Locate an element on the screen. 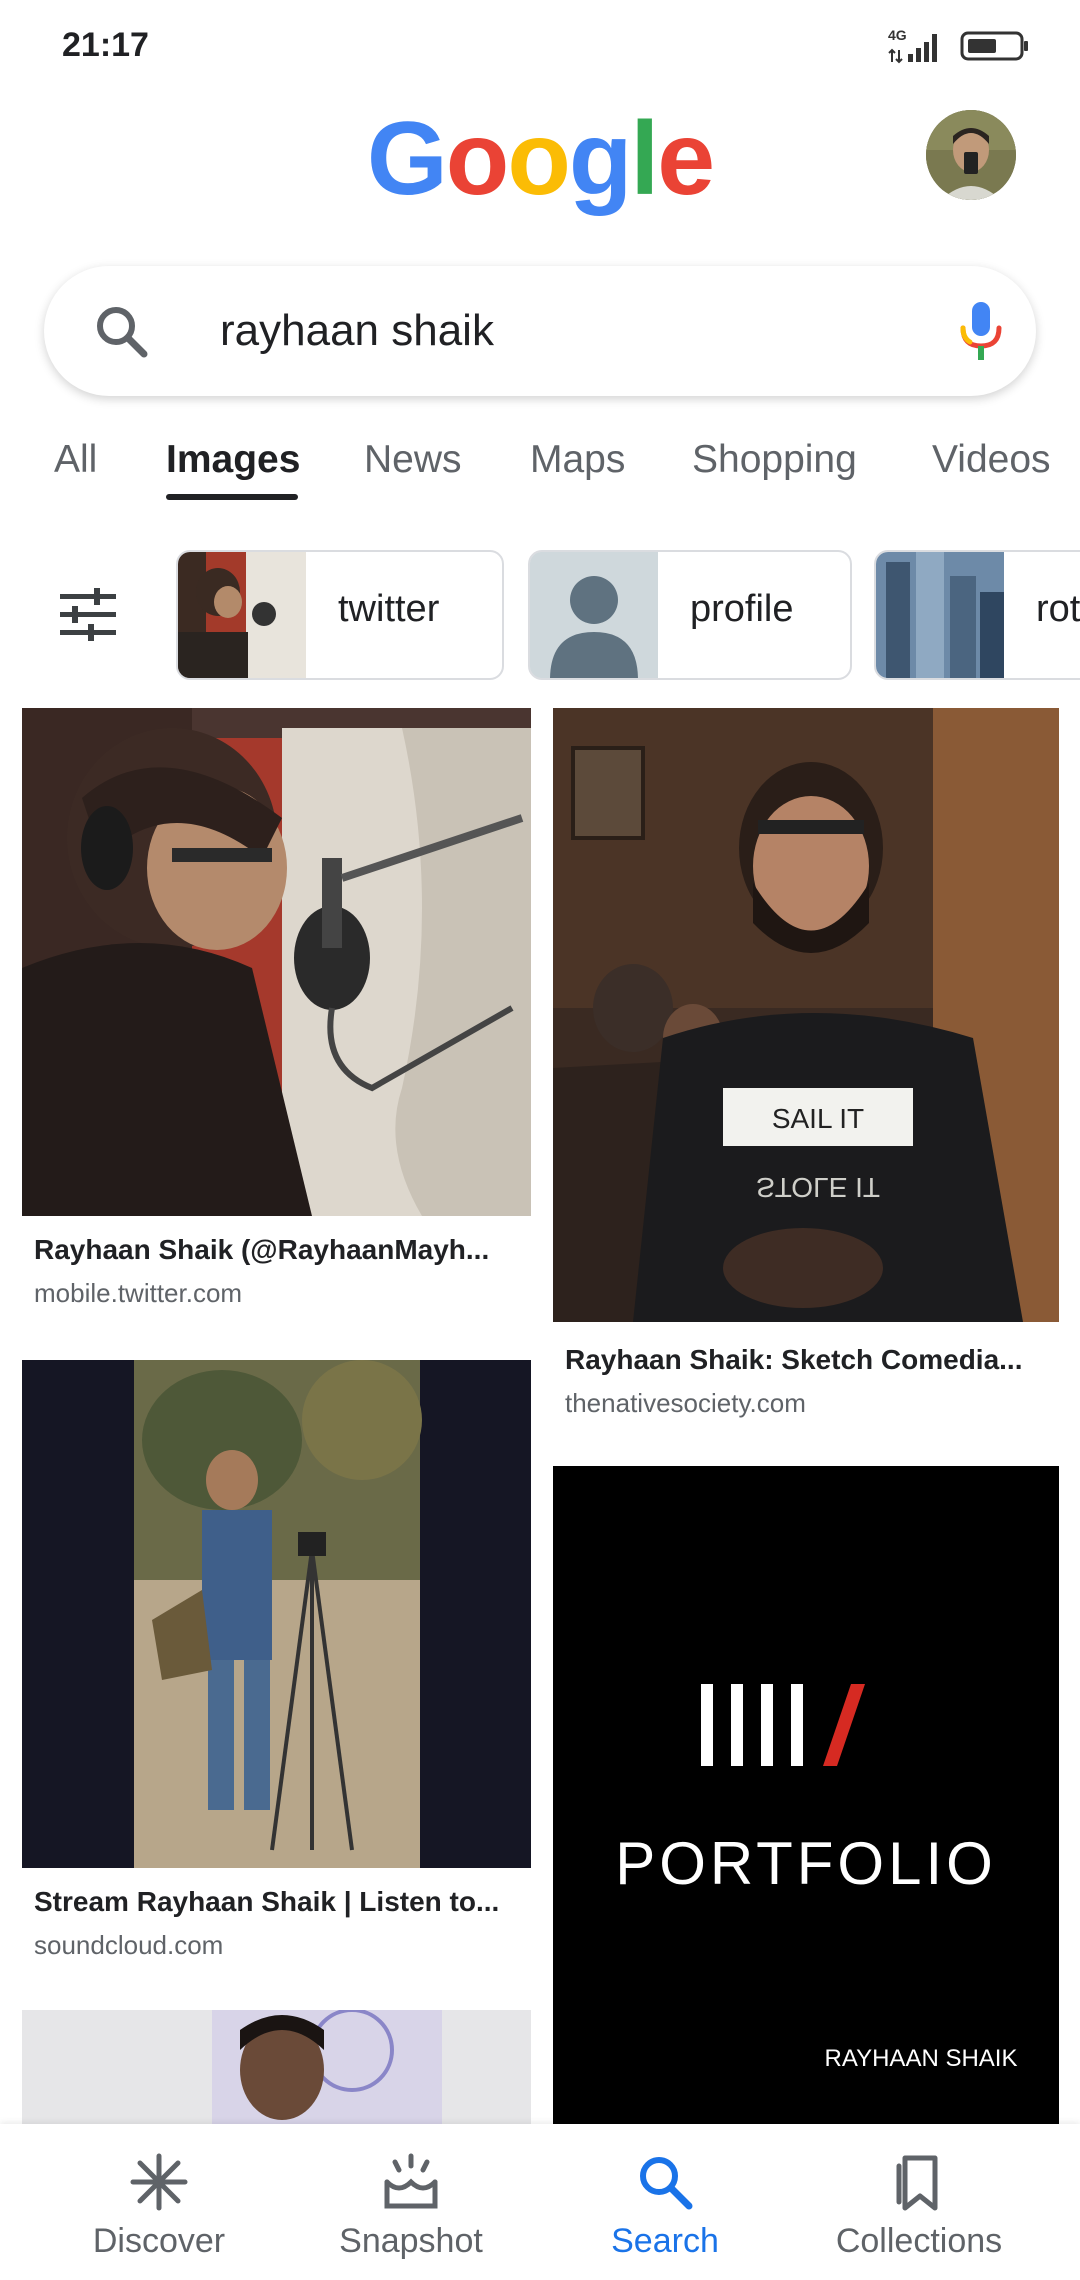  tab-news: News is located at coordinates (413, 460).